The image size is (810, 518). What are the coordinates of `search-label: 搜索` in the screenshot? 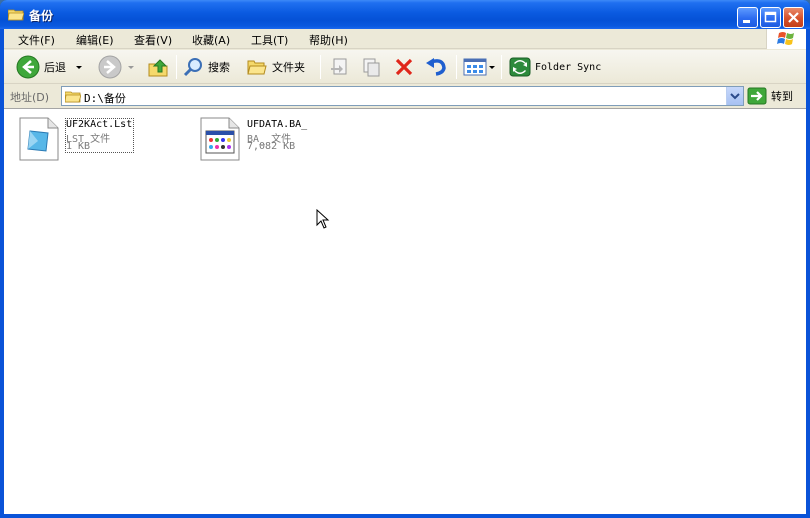 It's located at (219, 67).